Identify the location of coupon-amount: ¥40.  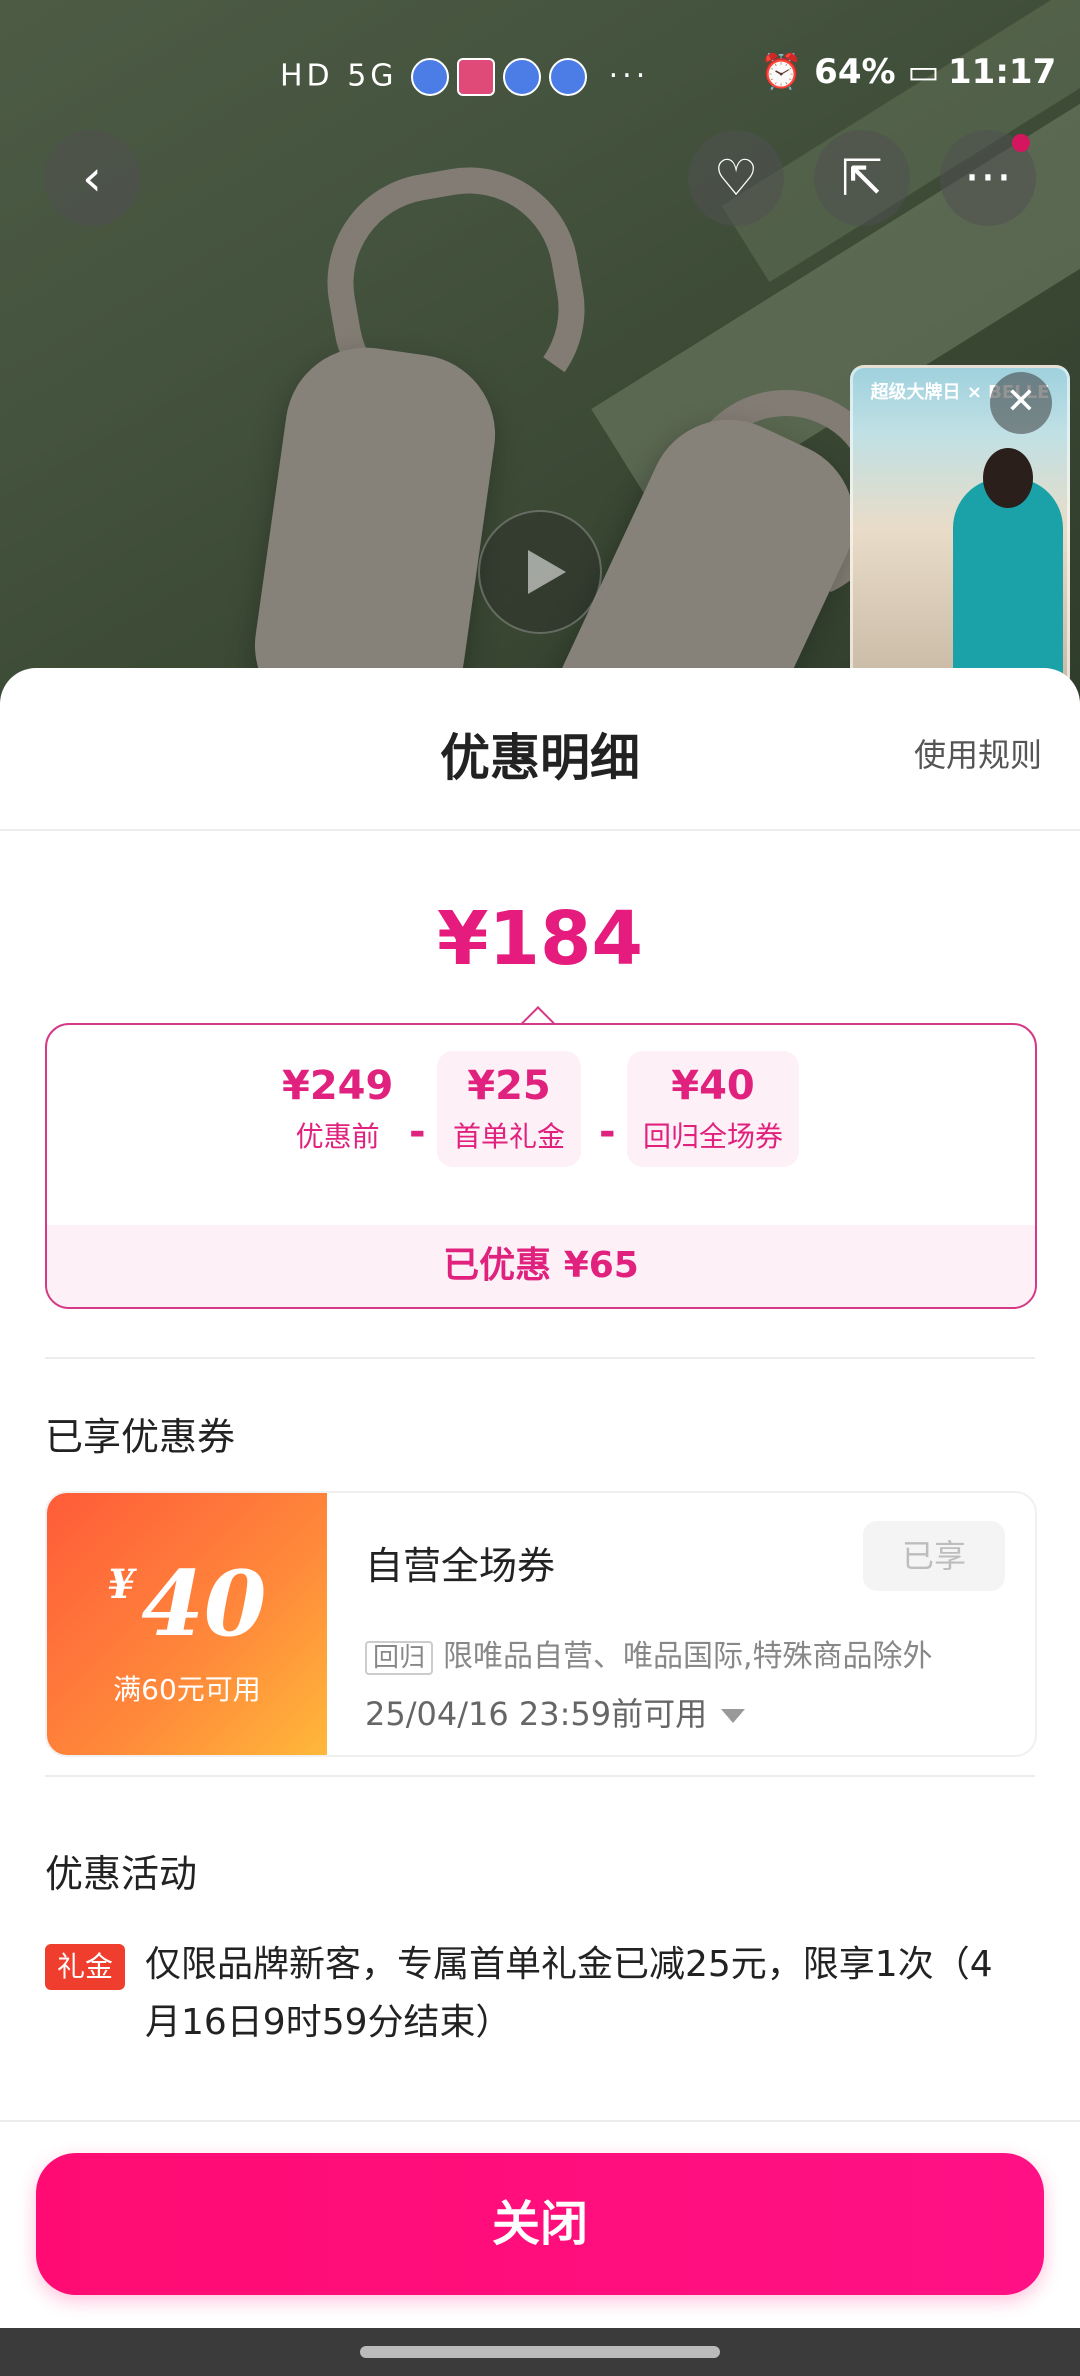
(187, 1604).